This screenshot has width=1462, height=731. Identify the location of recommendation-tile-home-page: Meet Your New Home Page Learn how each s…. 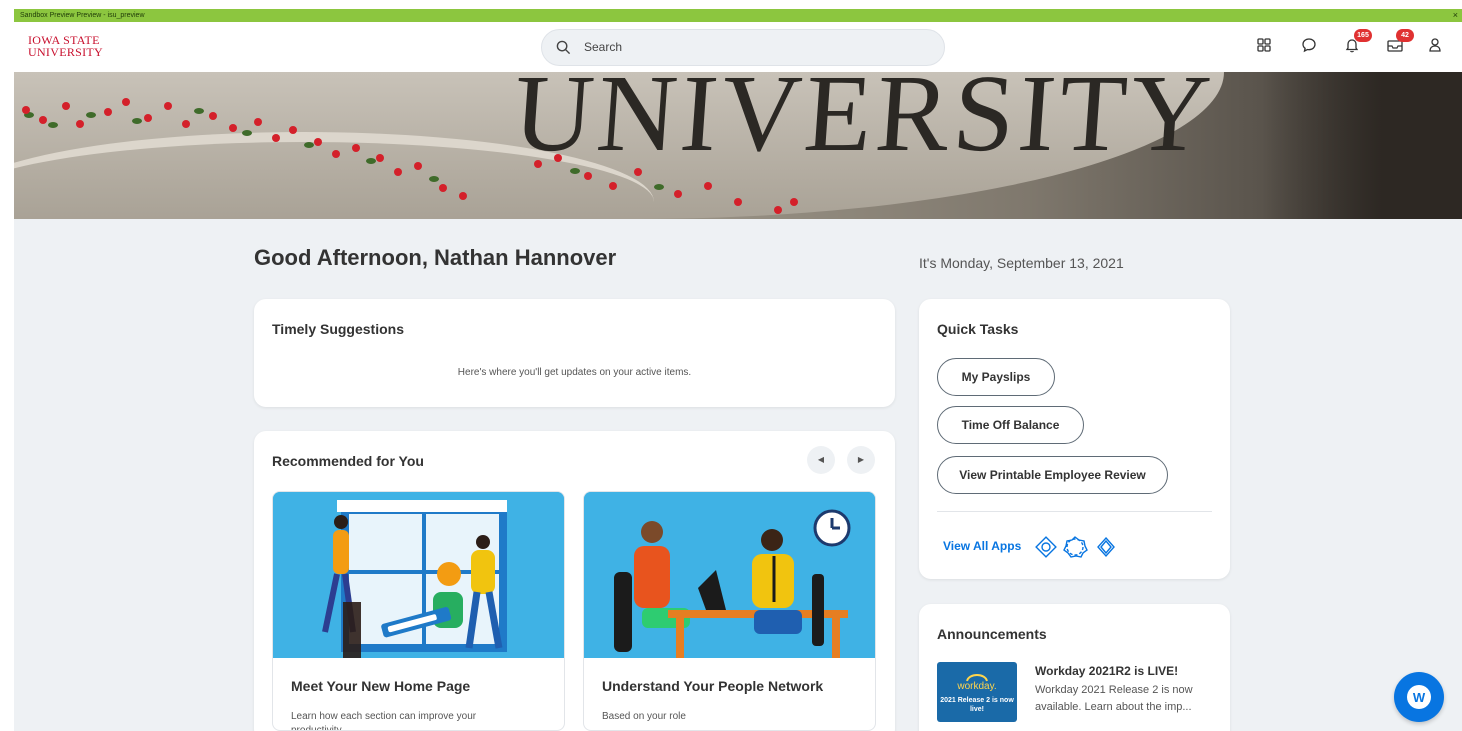
(418, 611).